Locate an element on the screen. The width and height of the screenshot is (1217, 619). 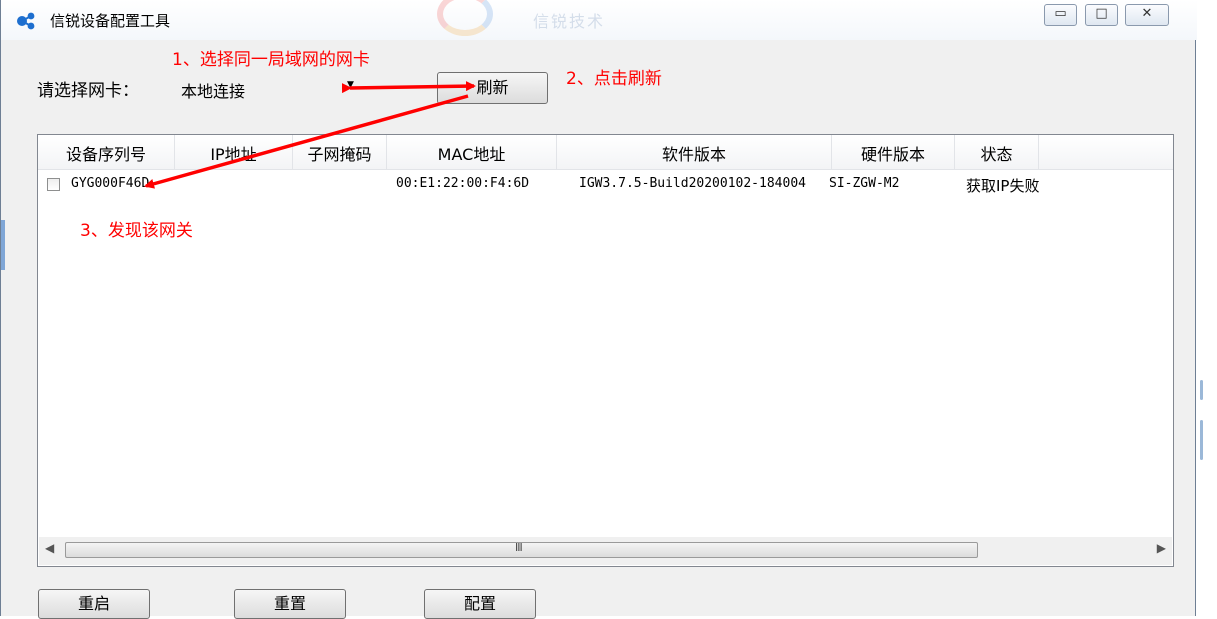
annotation-step3: 3、发现该网关 is located at coordinates (136, 231).